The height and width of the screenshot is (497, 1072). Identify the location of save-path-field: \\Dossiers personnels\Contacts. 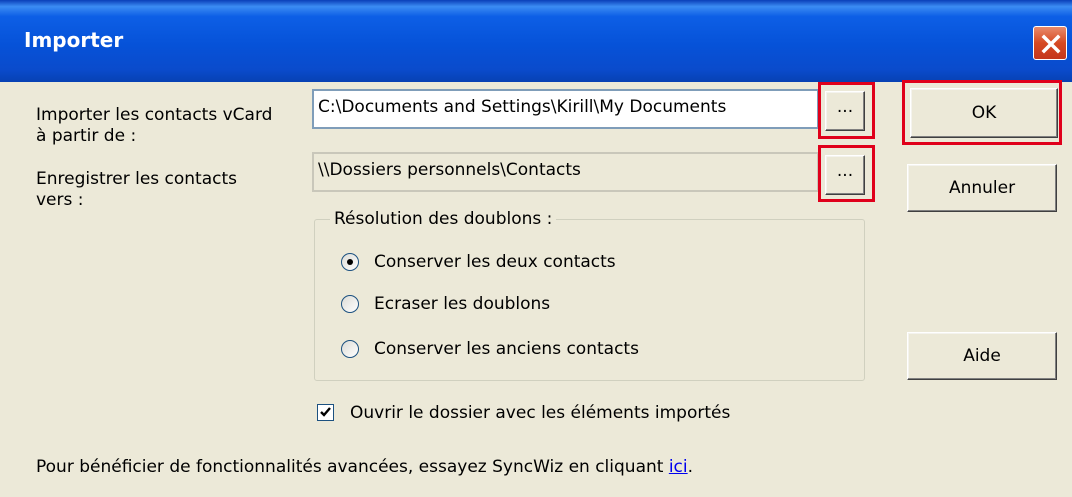
(565, 172).